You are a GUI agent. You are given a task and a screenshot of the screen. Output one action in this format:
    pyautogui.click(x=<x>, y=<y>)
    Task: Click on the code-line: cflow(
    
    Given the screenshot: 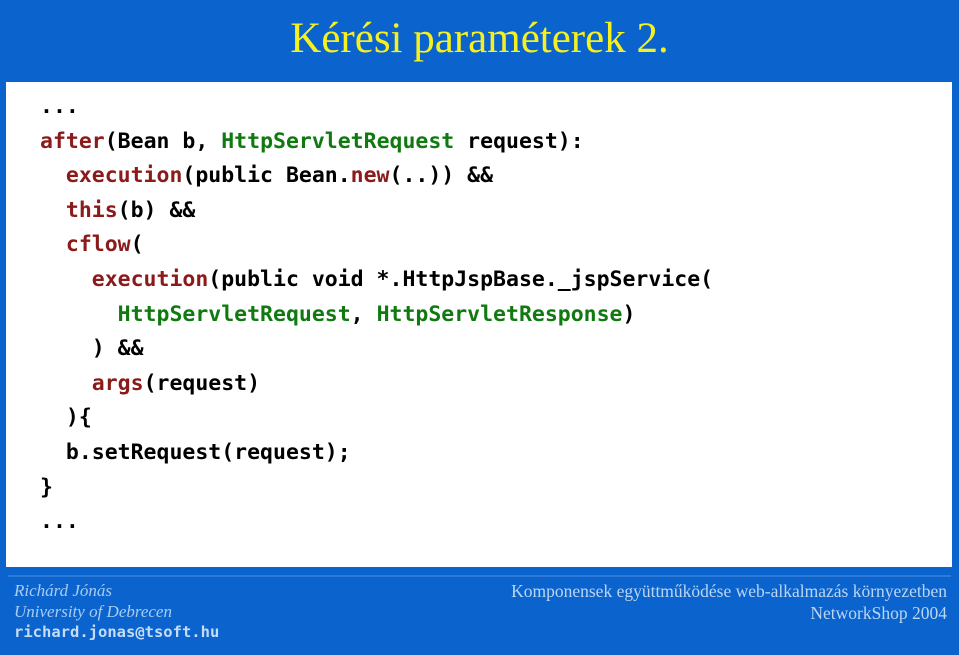 What is the action you would take?
    pyautogui.click(x=376, y=245)
    